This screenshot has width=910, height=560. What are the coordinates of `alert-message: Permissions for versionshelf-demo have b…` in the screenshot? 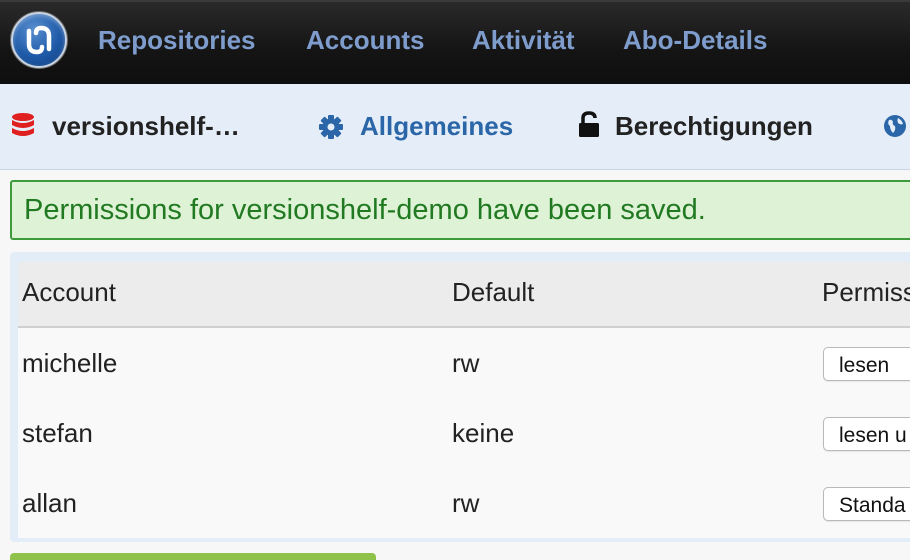 It's located at (365, 210).